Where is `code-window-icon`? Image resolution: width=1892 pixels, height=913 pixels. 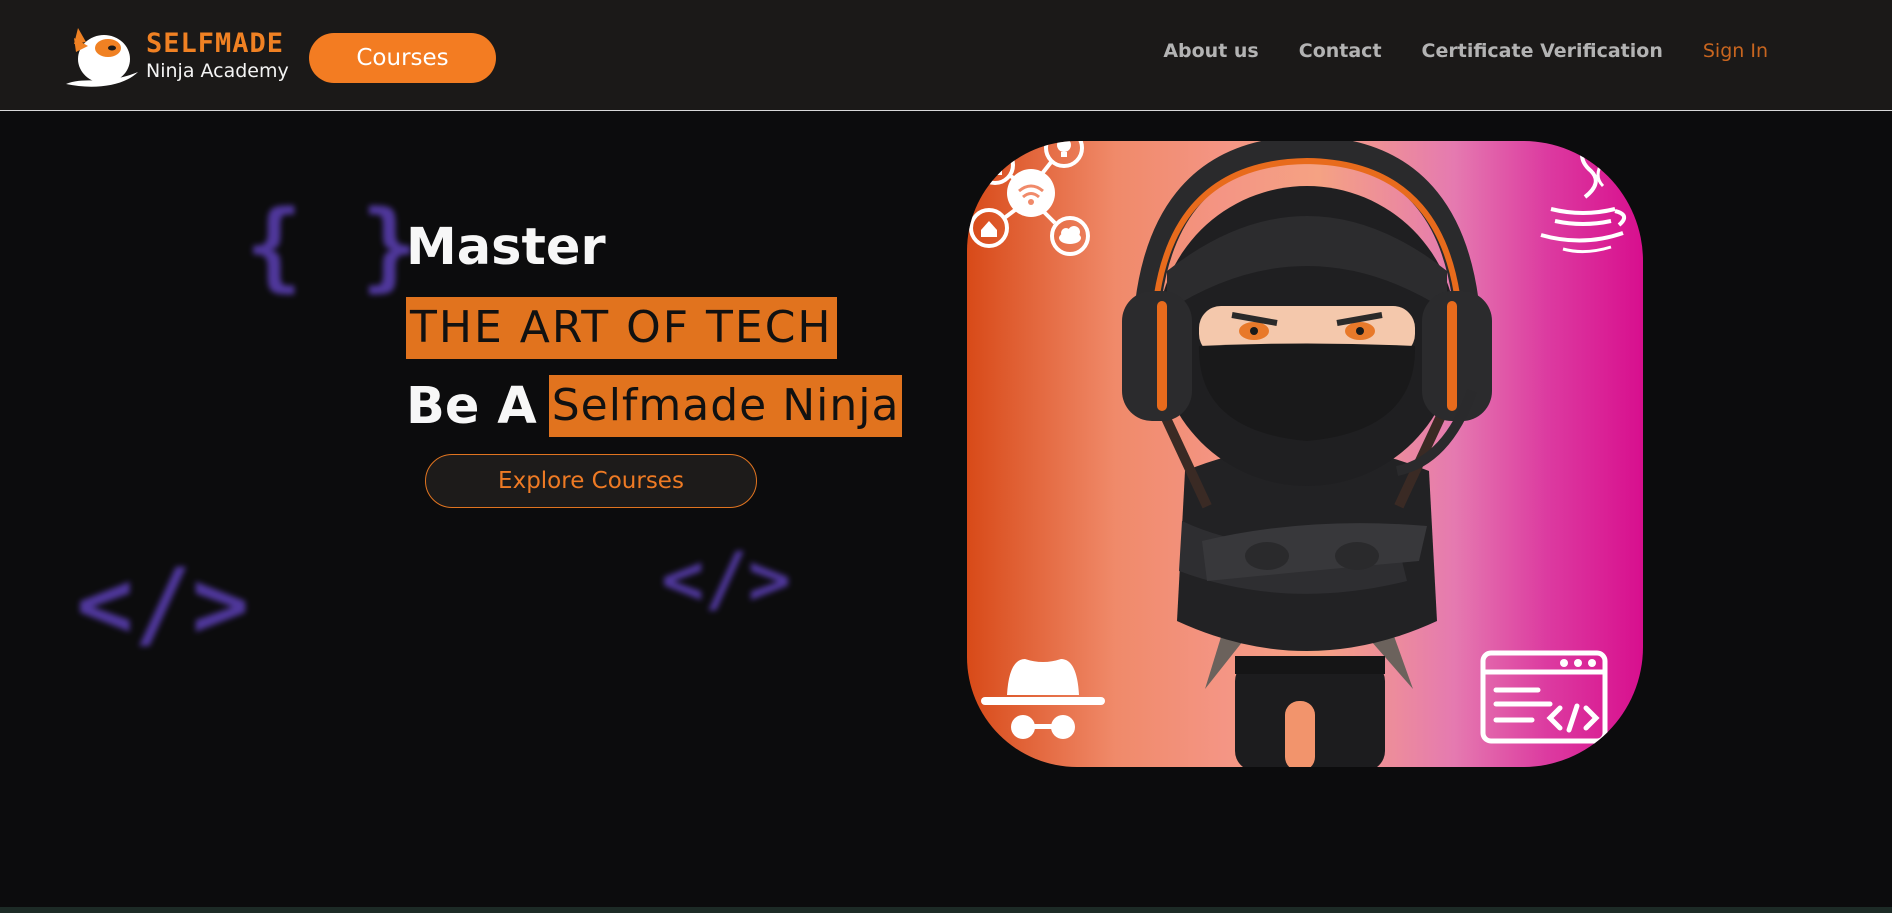 code-window-icon is located at coordinates (1544, 697).